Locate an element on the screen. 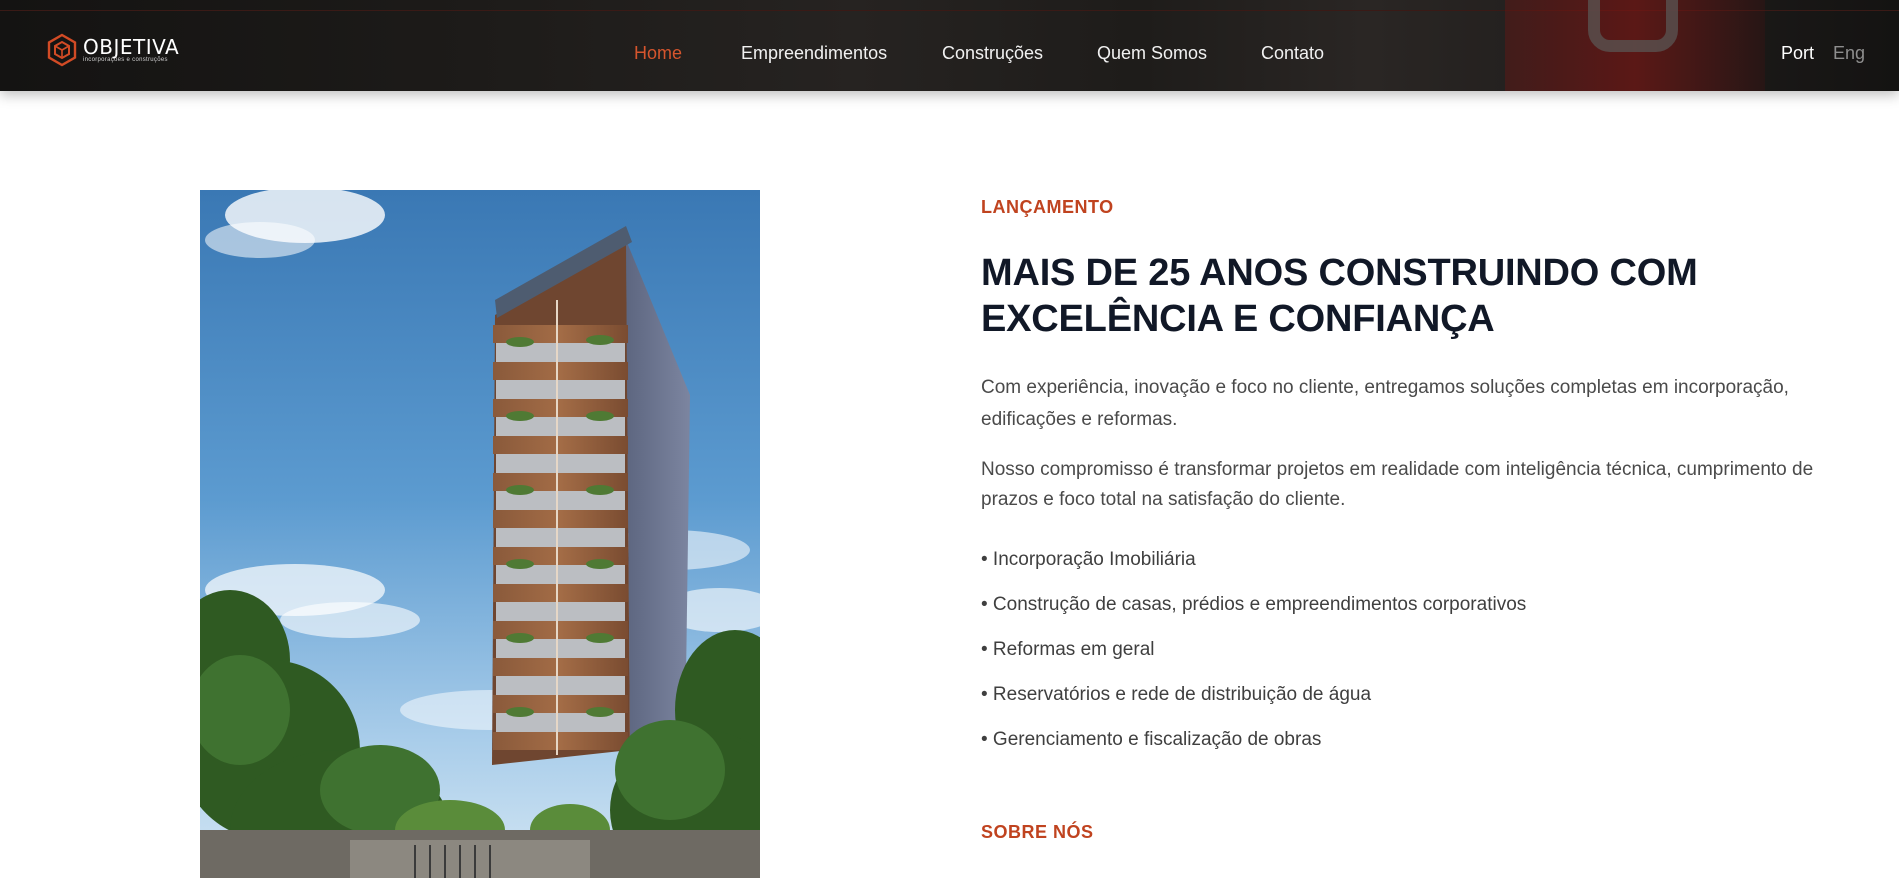  list-item: • Incorporação Imobiliária is located at coordinates (1088, 559).